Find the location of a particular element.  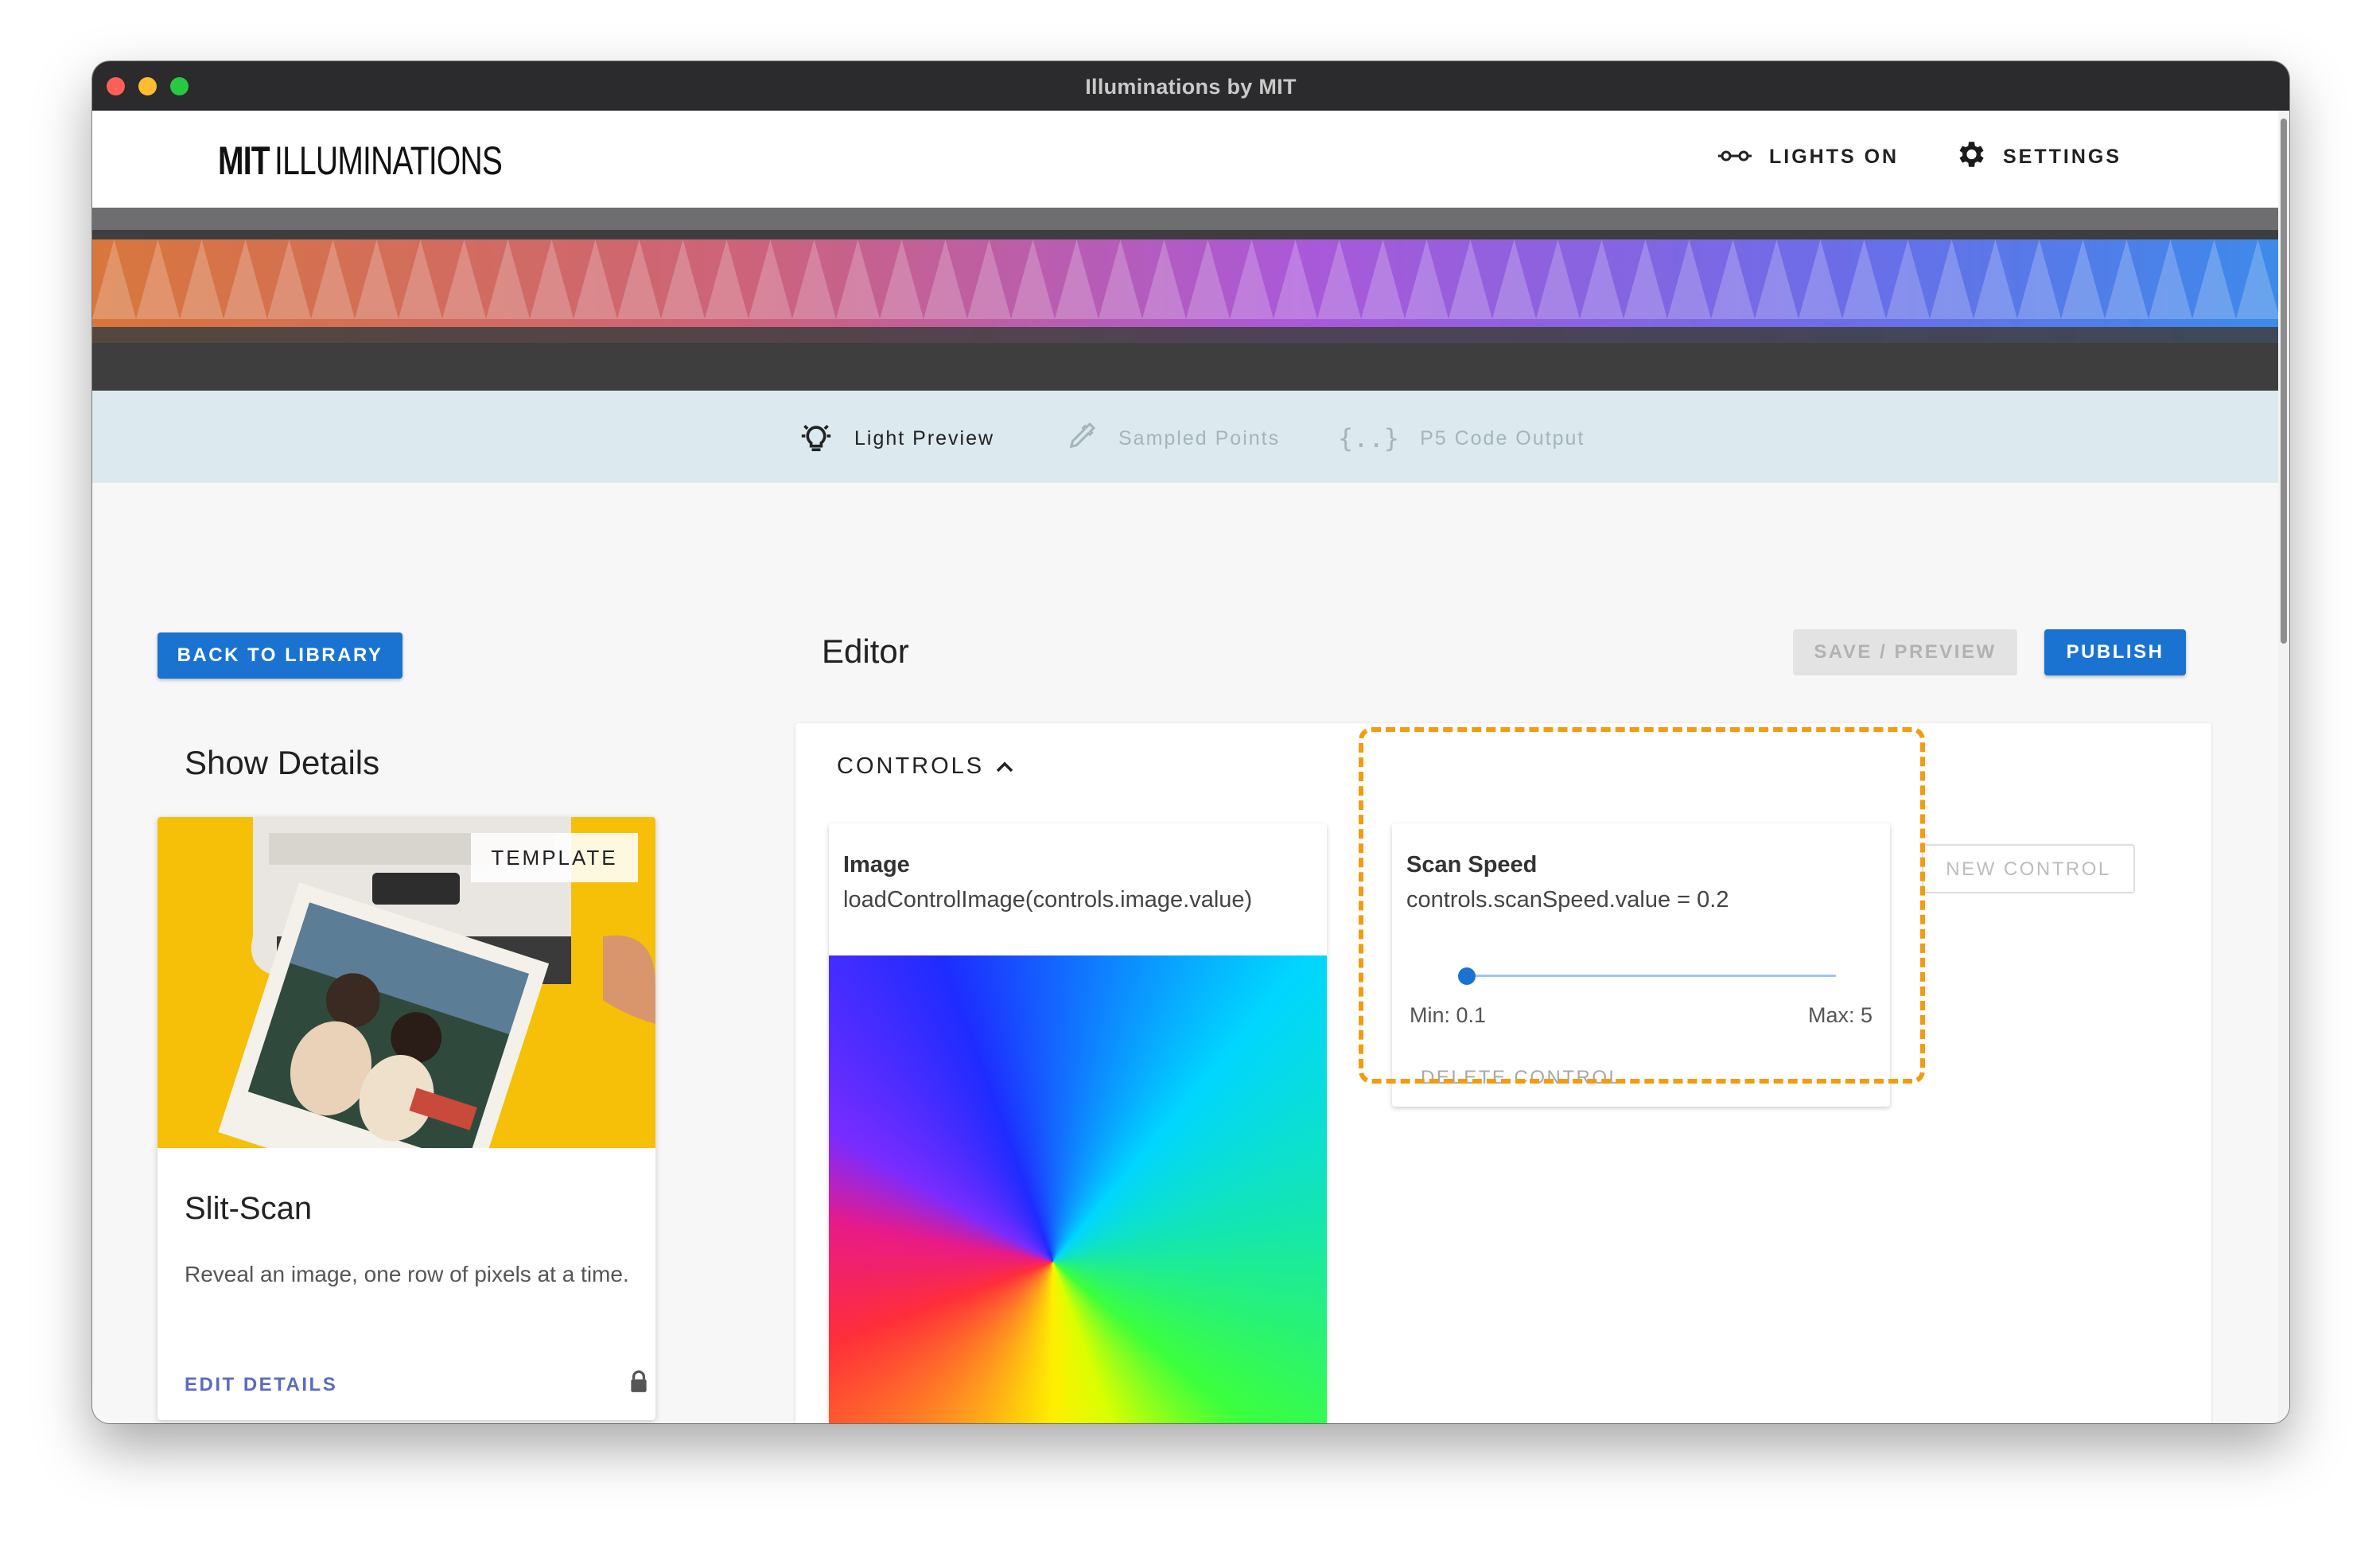

show-details-heading: Show Details is located at coordinates (282, 762).